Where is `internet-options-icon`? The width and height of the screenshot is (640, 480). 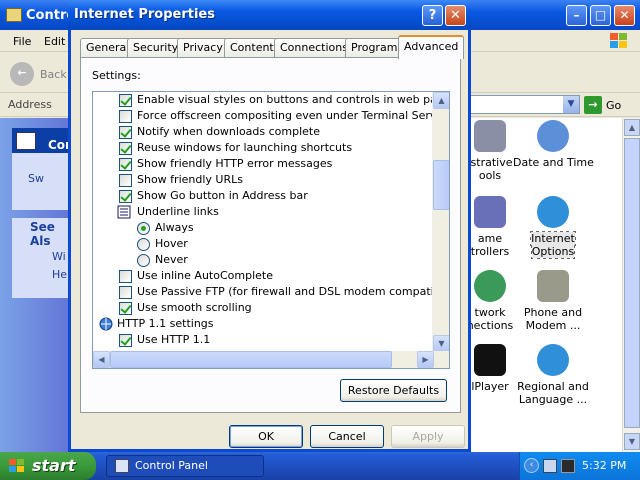
internet-options-icon is located at coordinates (553, 212).